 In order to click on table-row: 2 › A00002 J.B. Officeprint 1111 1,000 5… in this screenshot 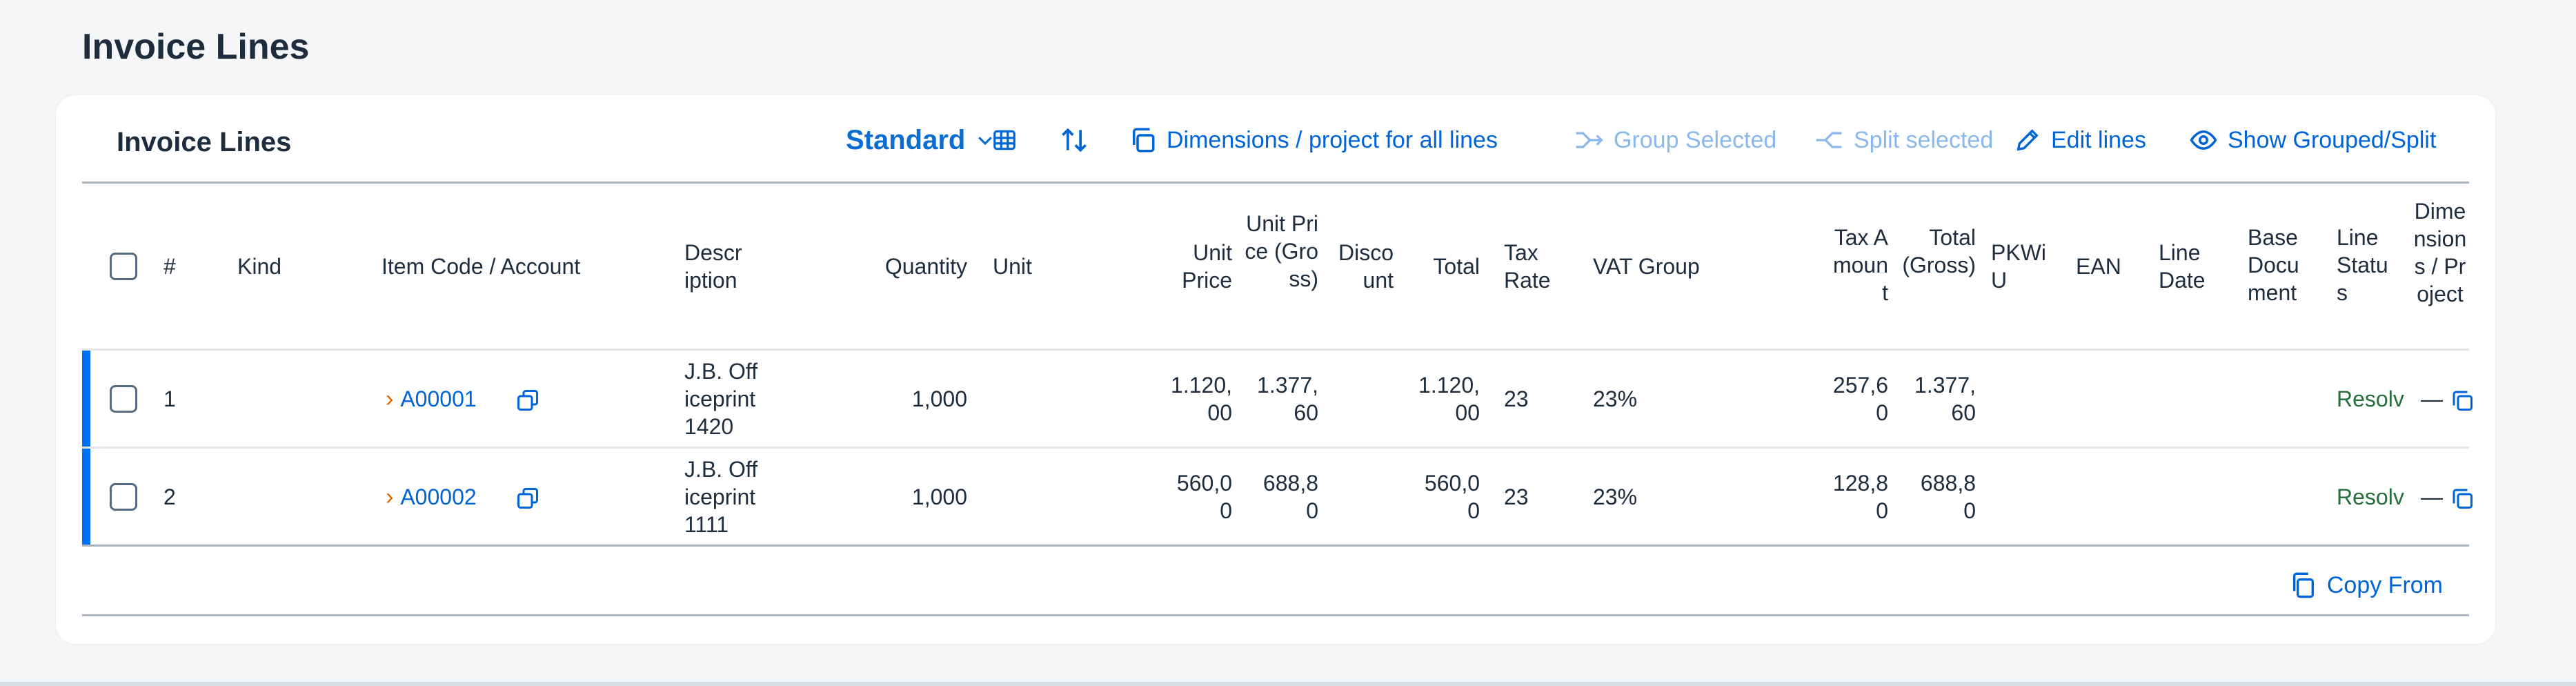, I will do `click(1277, 498)`.